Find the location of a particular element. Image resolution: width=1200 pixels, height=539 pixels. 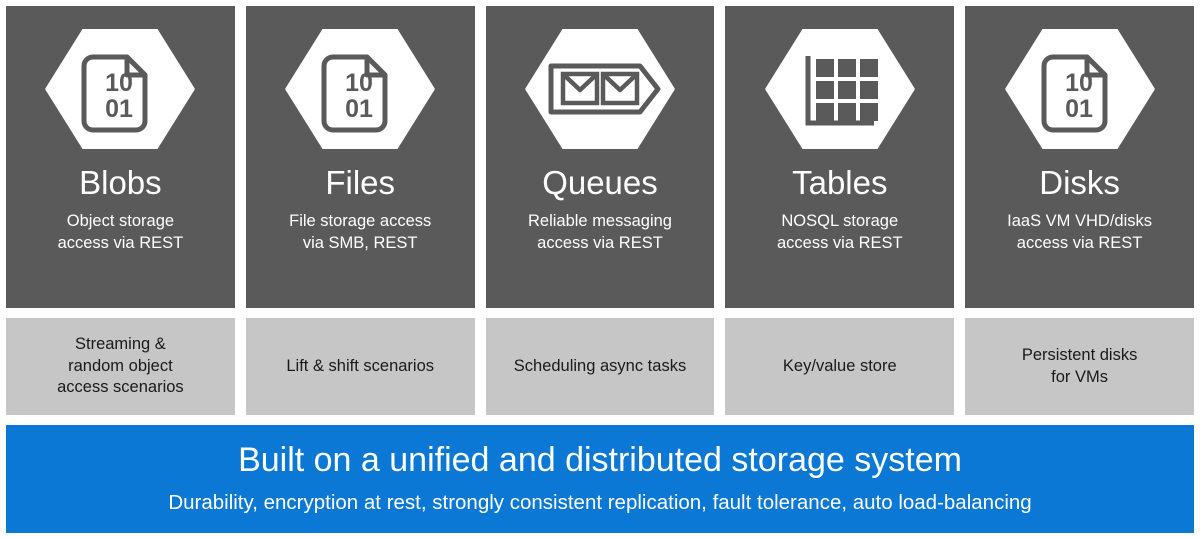

service-subtitle-blobs: Object storage access via REST is located at coordinates (120, 232).